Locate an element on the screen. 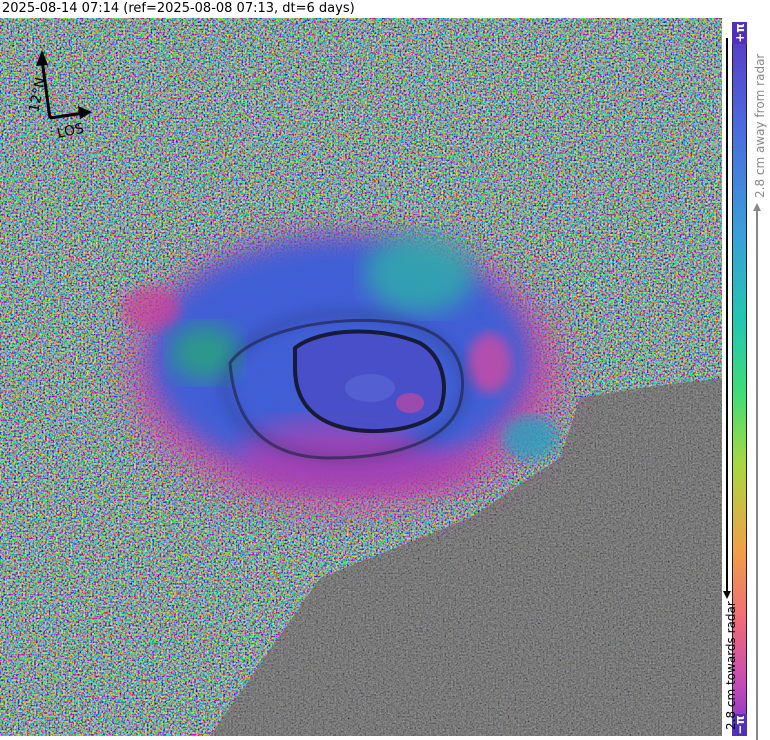 This screenshot has height=740, width=770. away-arrow-head is located at coordinates (757, 207).